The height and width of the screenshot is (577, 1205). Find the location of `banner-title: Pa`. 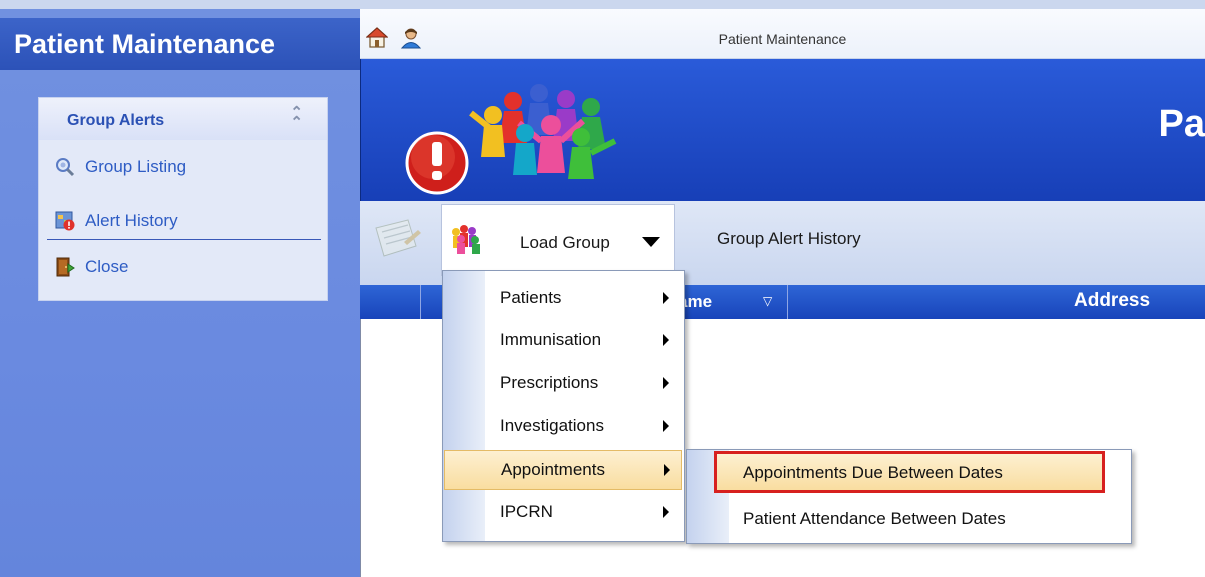

banner-title: Pa is located at coordinates (1181, 124).